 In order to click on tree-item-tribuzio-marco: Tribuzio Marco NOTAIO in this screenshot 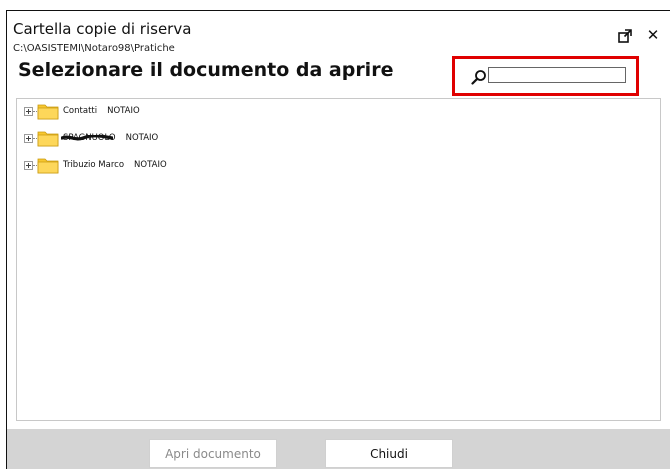, I will do `click(95, 165)`.